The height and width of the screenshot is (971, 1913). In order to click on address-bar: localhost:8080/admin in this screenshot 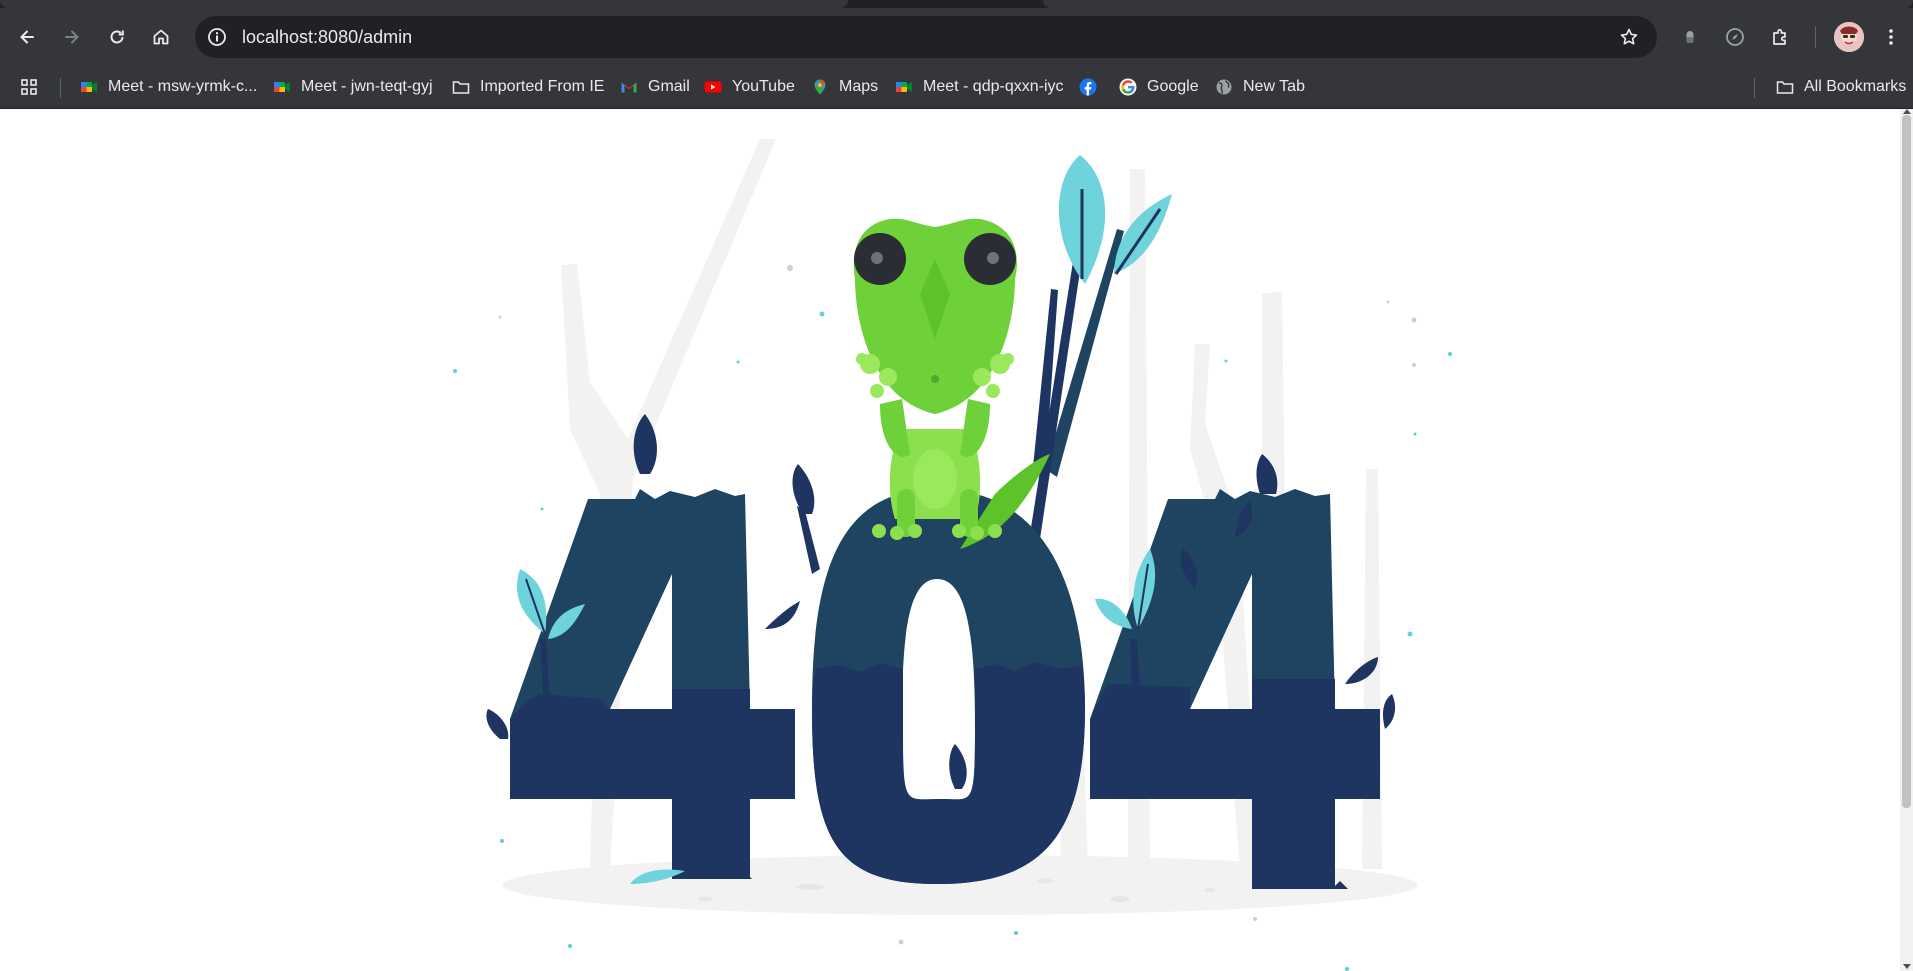, I will do `click(926, 37)`.